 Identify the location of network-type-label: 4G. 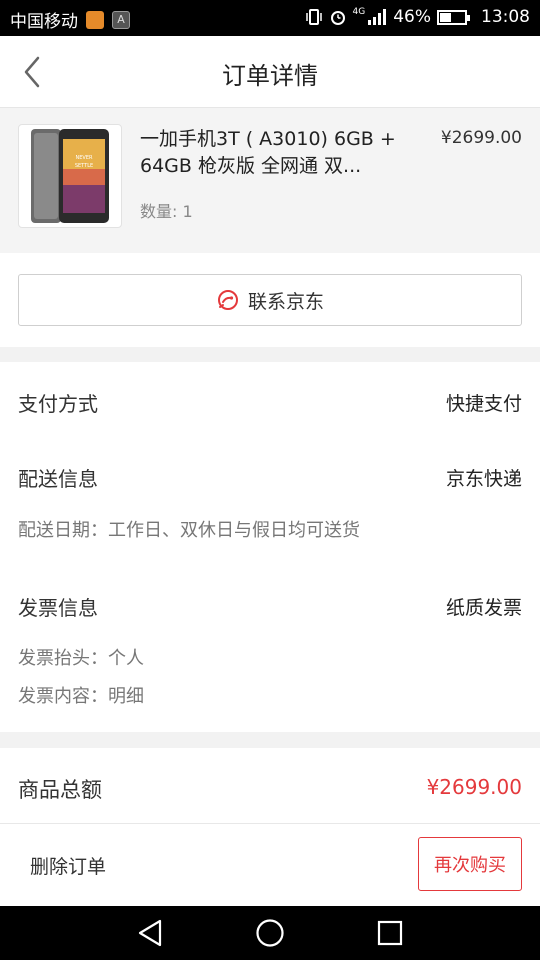
(359, 12).